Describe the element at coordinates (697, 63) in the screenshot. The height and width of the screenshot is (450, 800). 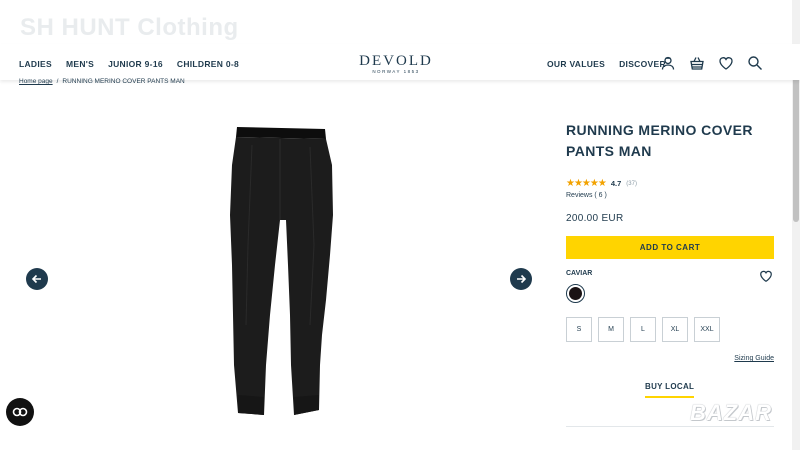
I see `basket-icon` at that location.